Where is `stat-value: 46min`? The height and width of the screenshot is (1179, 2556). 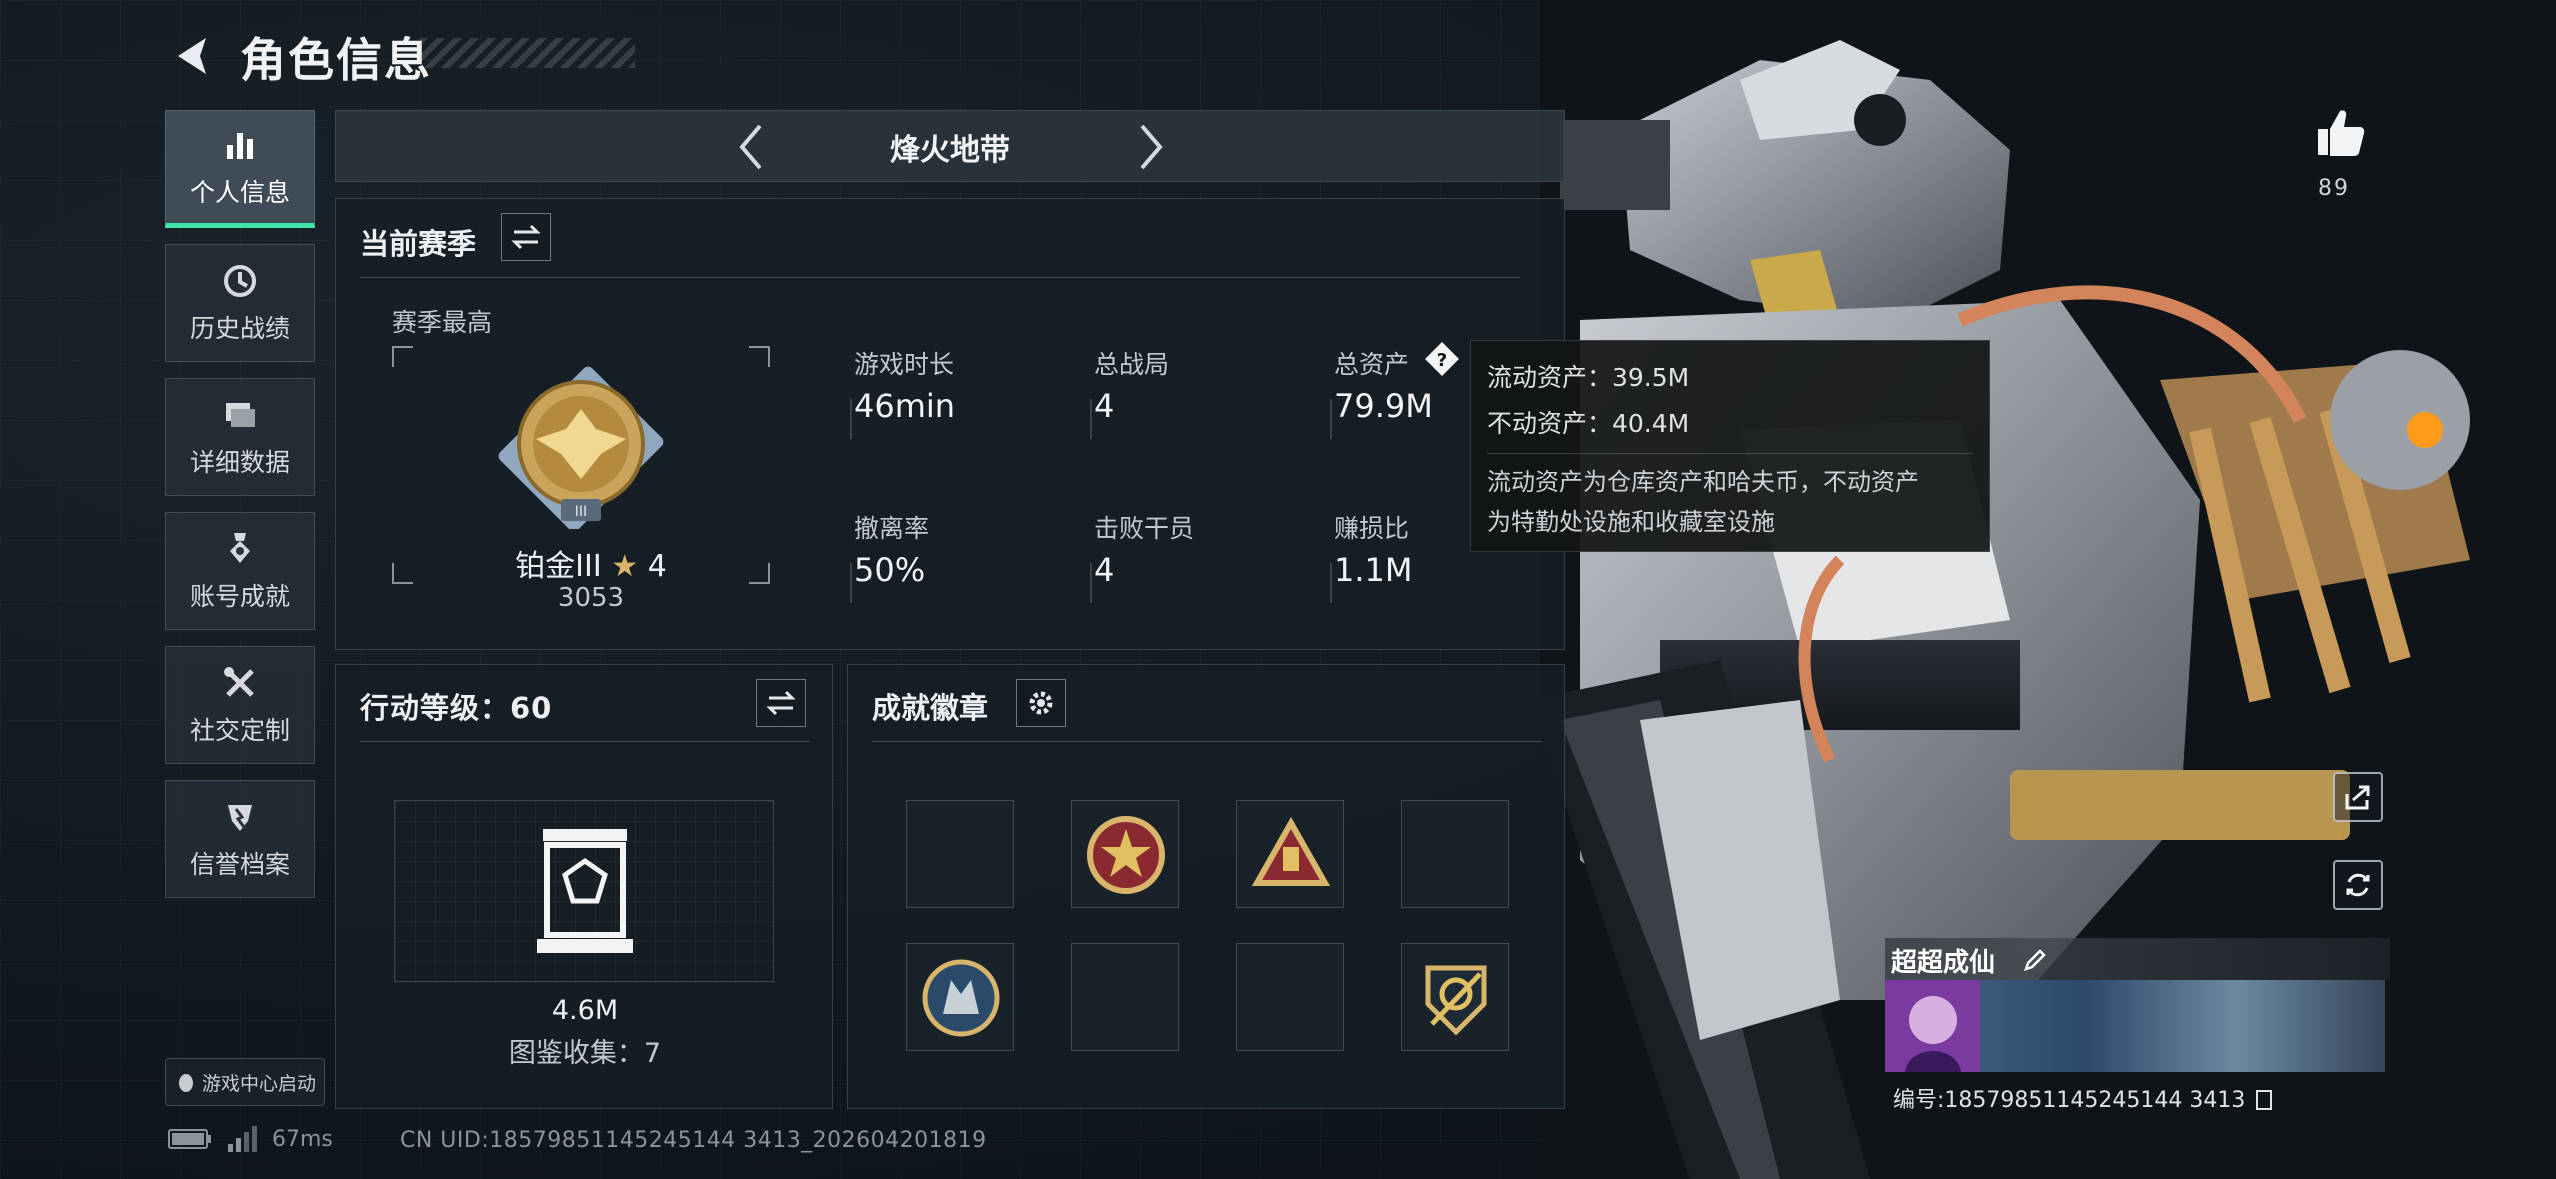
stat-value: 46min is located at coordinates (905, 406).